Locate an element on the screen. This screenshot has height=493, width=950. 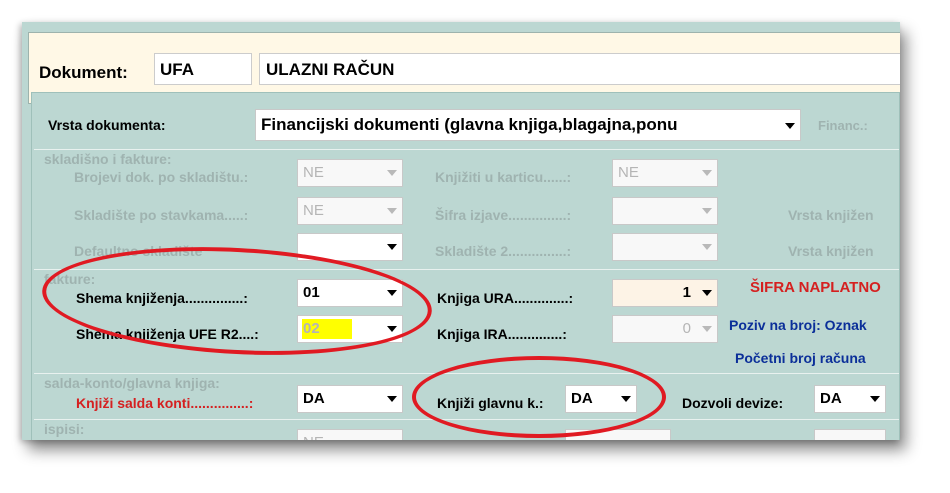
poziv-na-broj-label: Poziv na broj: Oznak is located at coordinates (798, 325).